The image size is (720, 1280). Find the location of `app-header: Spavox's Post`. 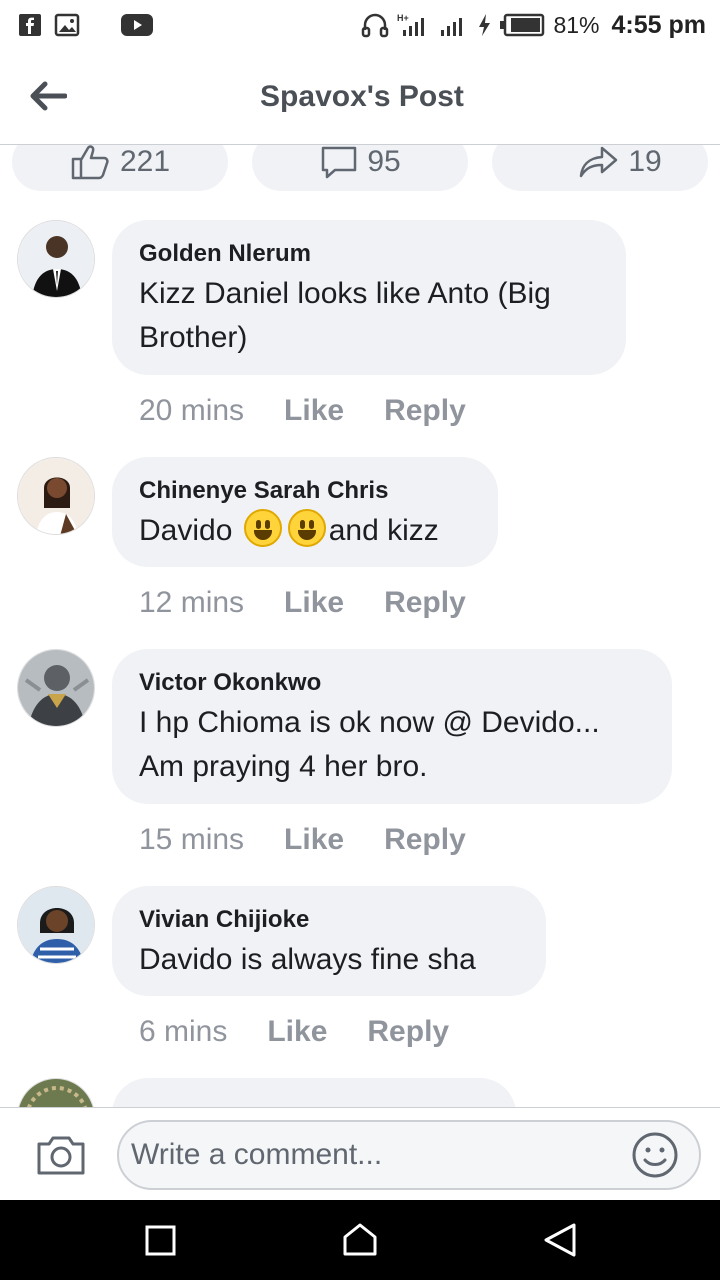

app-header: Spavox's Post is located at coordinates (360, 97).